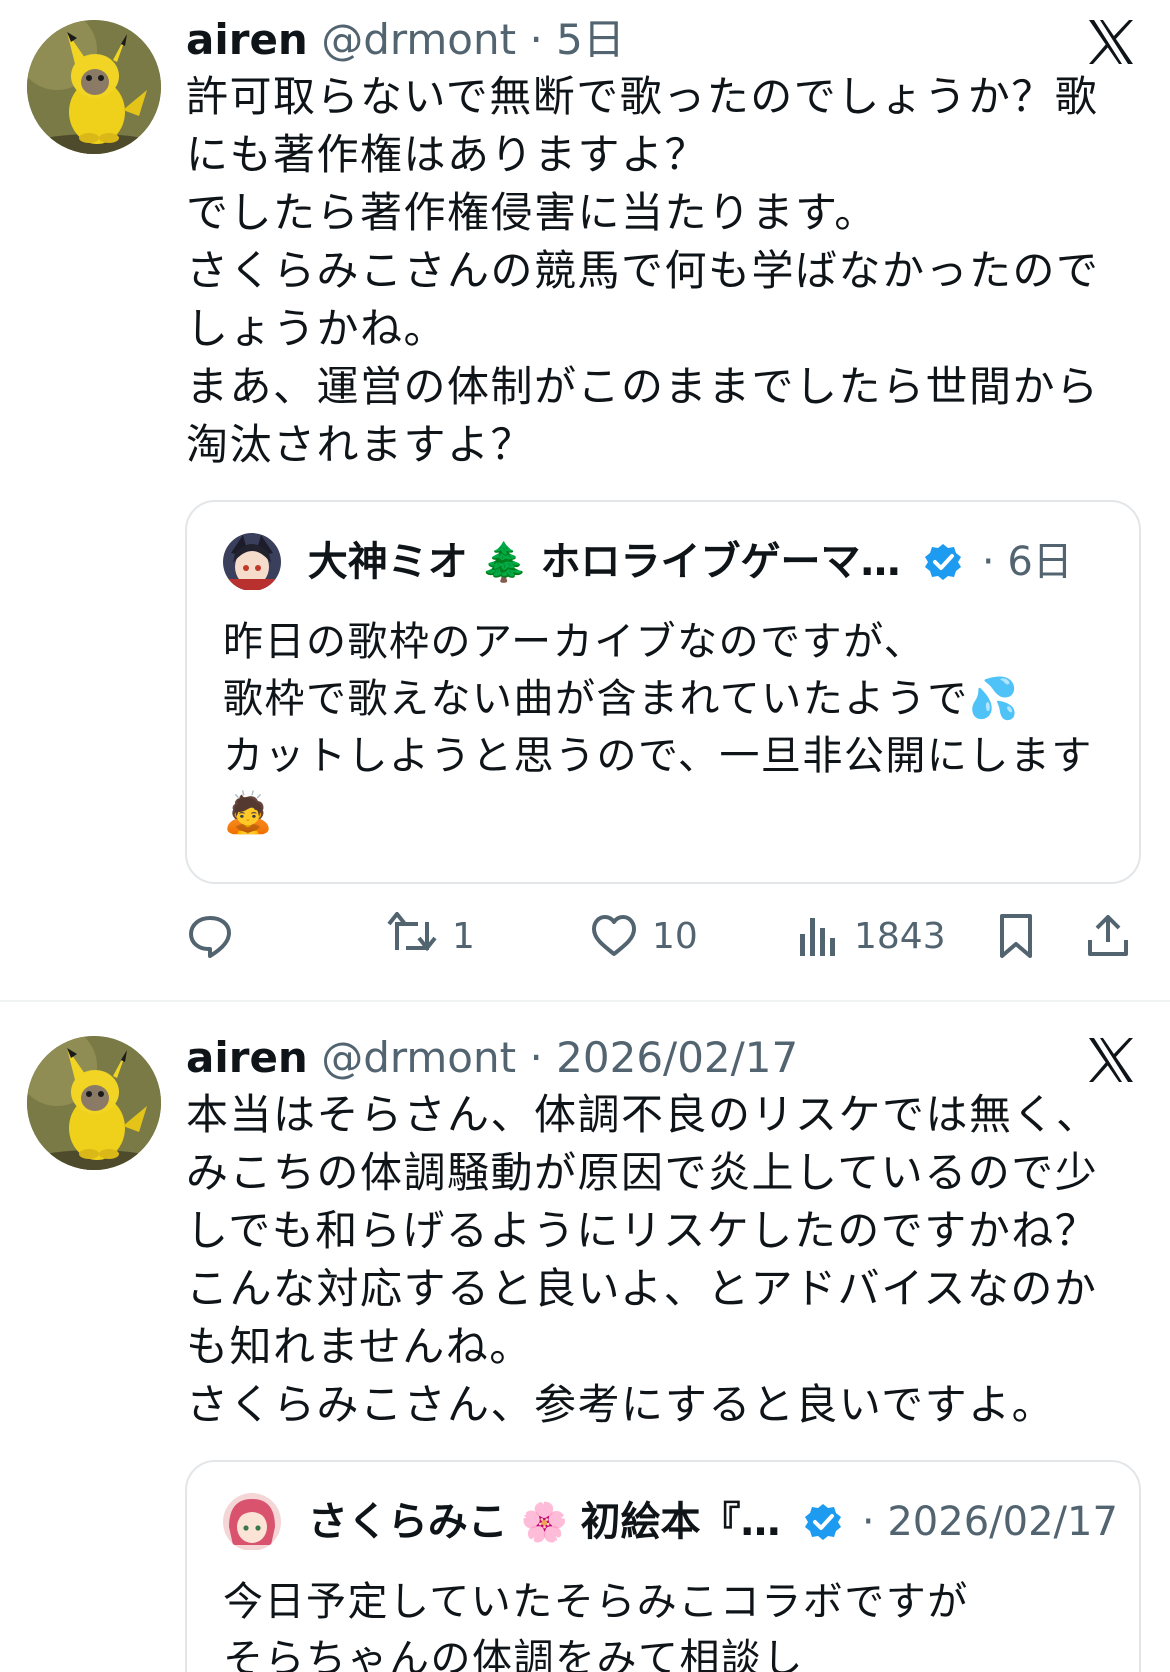 Image resolution: width=1170 pixels, height=1672 pixels. I want to click on bookmark-icon, so click(1016, 936).